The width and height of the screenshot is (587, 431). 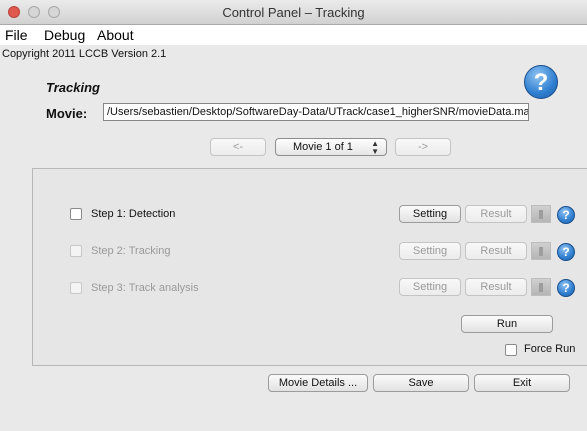 I want to click on force-run-checkbox, so click(x=511, y=350).